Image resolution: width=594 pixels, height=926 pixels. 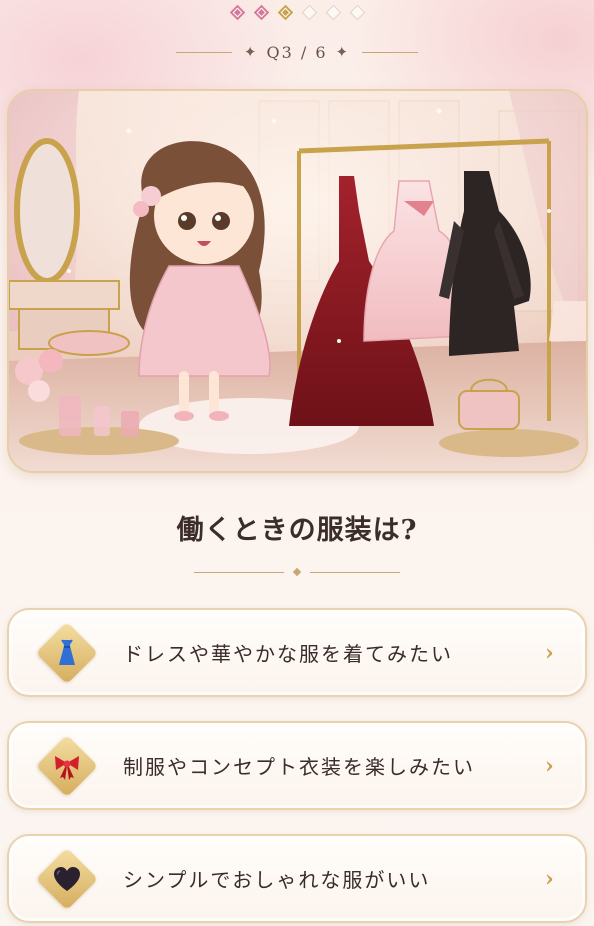 What do you see at coordinates (297, 12) in the screenshot?
I see `progress-indicator` at bounding box center [297, 12].